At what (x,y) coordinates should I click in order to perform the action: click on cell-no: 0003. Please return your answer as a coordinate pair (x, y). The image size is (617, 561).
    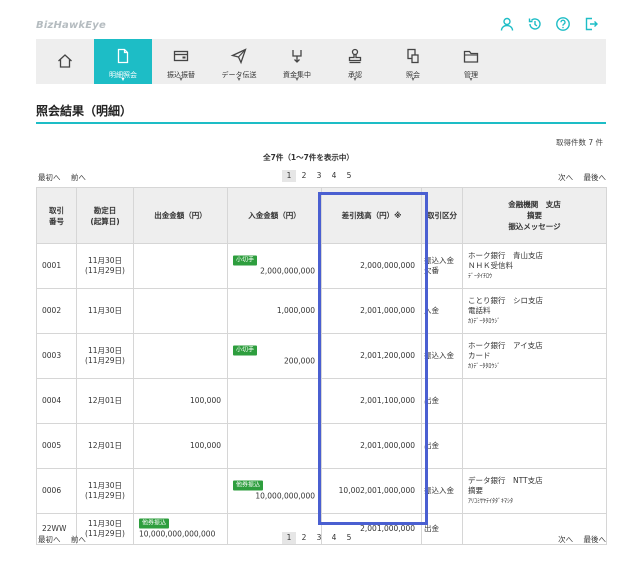
    Looking at the image, I should click on (56, 356).